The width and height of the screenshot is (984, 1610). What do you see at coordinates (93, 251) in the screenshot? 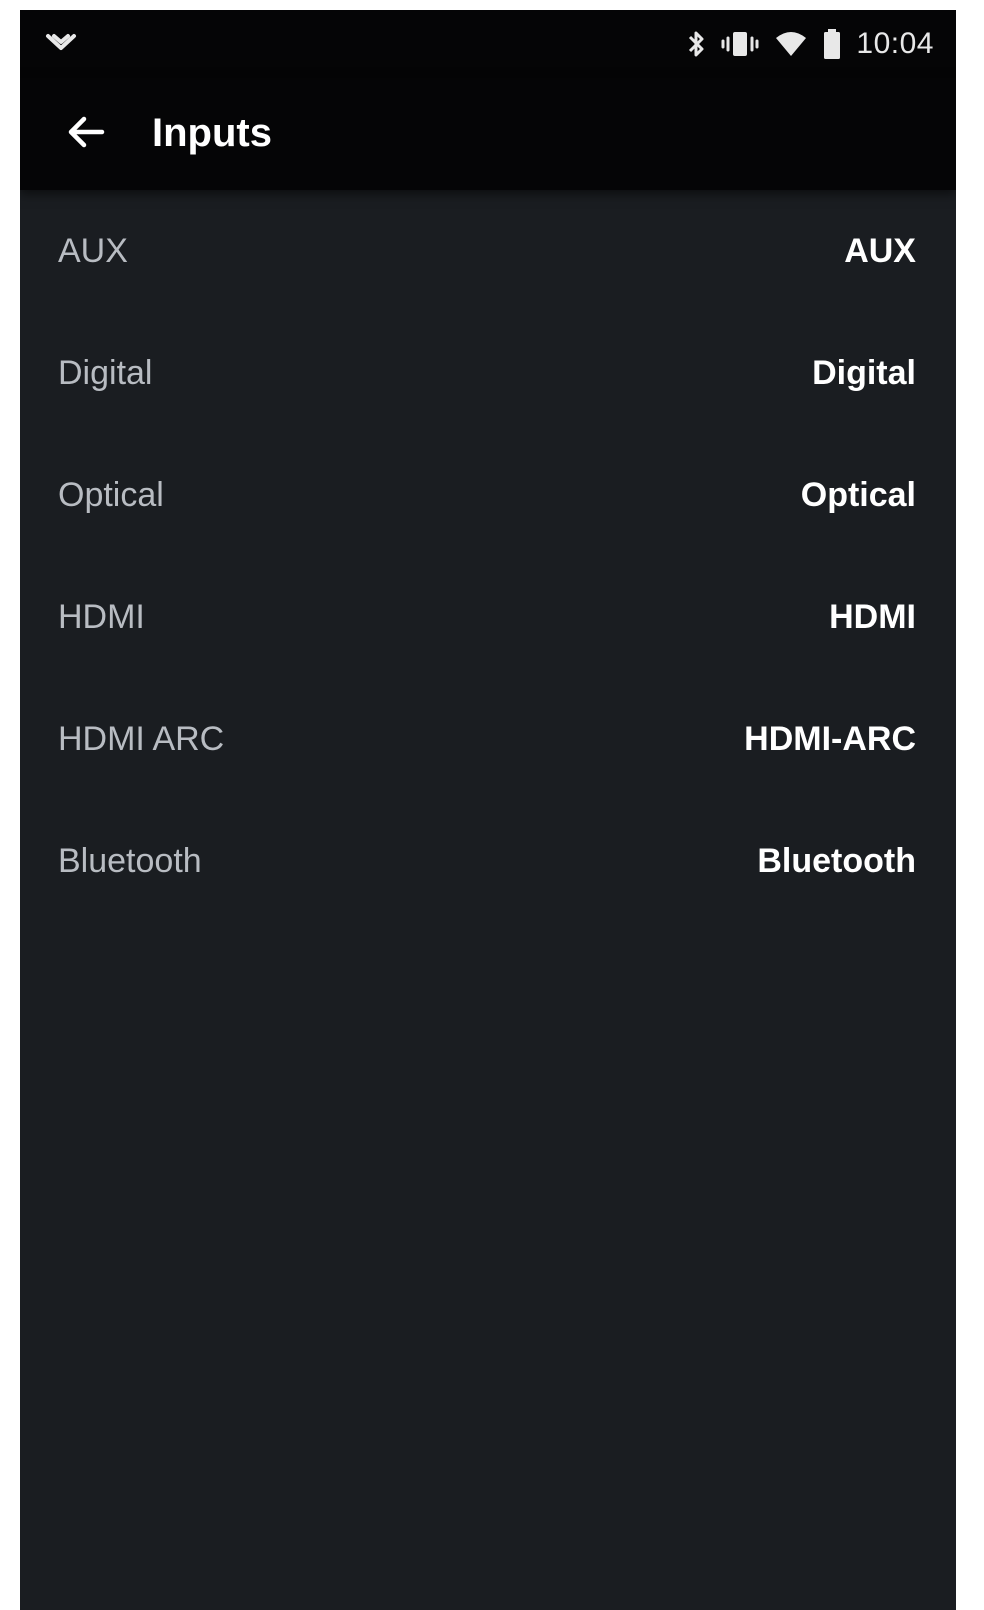
I see `input-label: AUX` at bounding box center [93, 251].